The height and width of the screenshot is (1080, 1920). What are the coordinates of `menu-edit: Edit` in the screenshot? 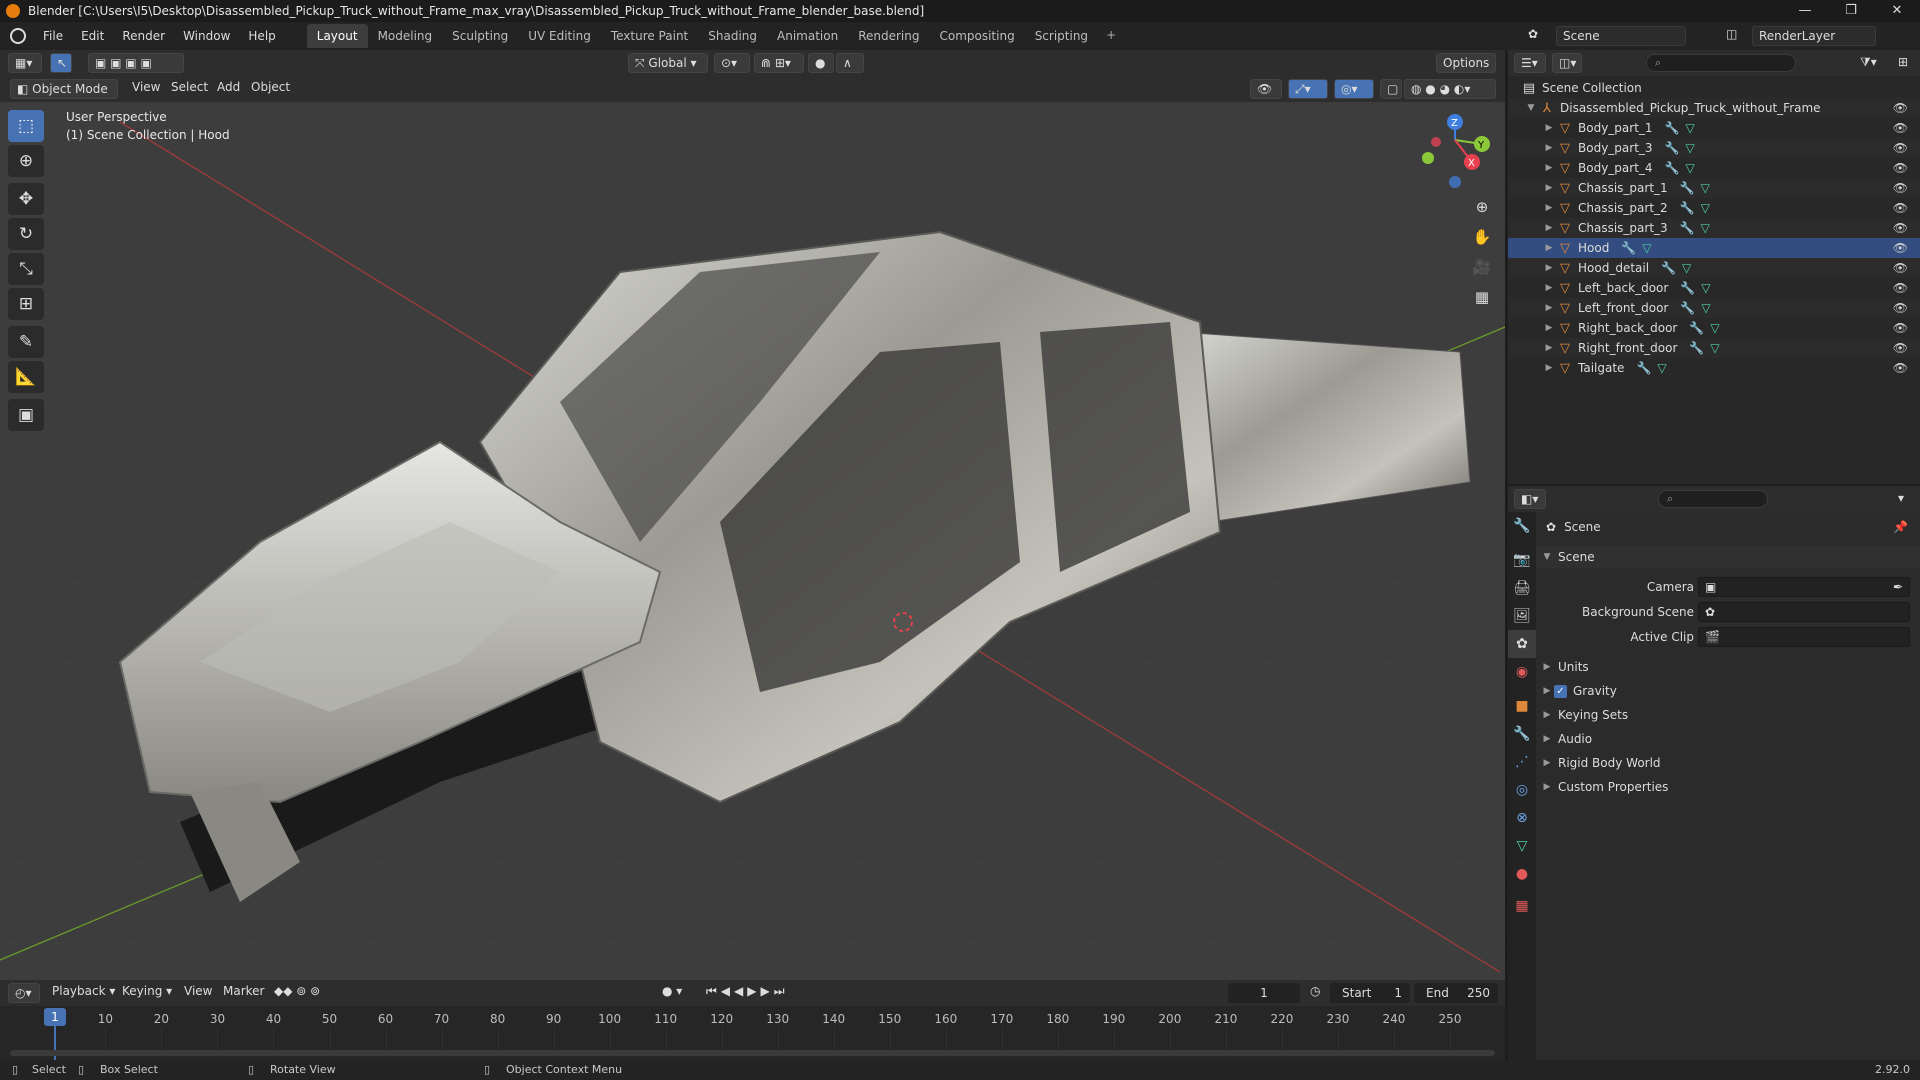 It's located at (92, 36).